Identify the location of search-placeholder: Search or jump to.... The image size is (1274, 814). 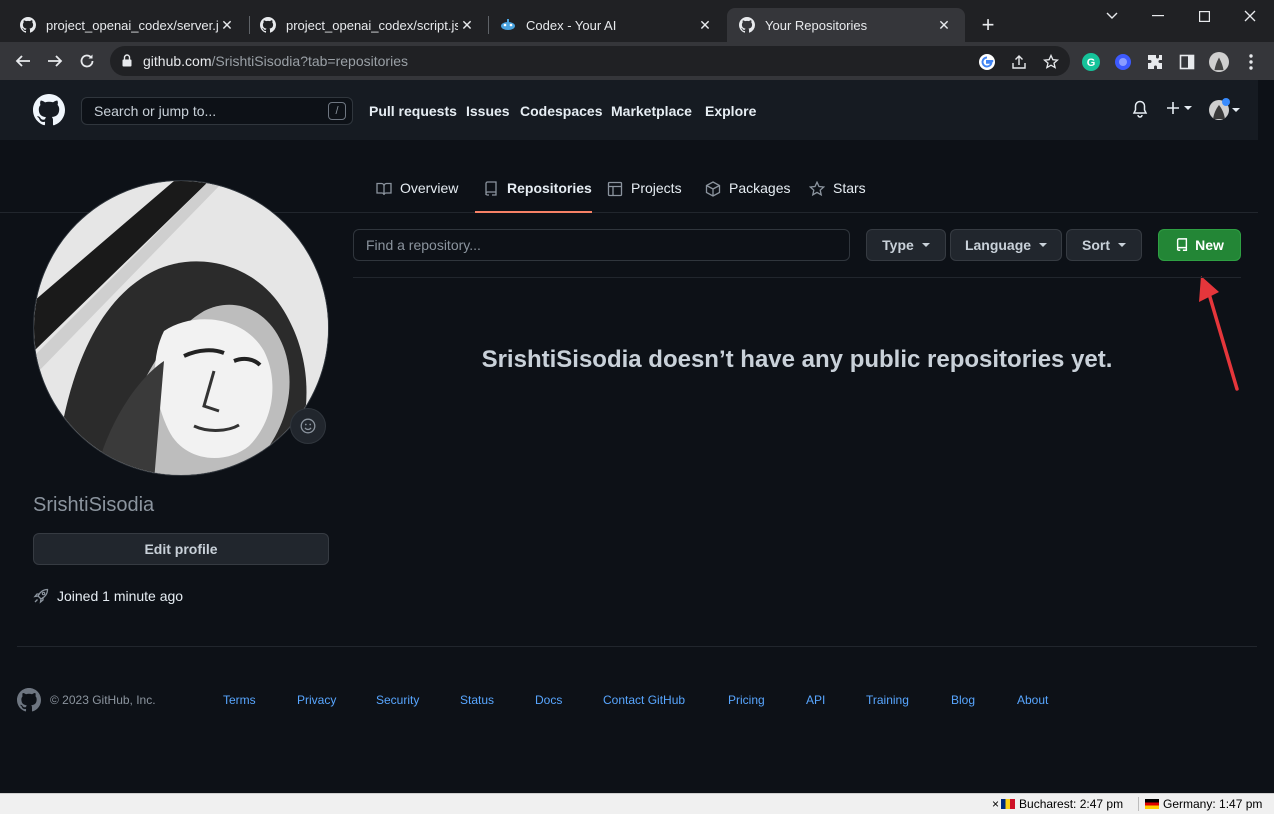
(155, 111).